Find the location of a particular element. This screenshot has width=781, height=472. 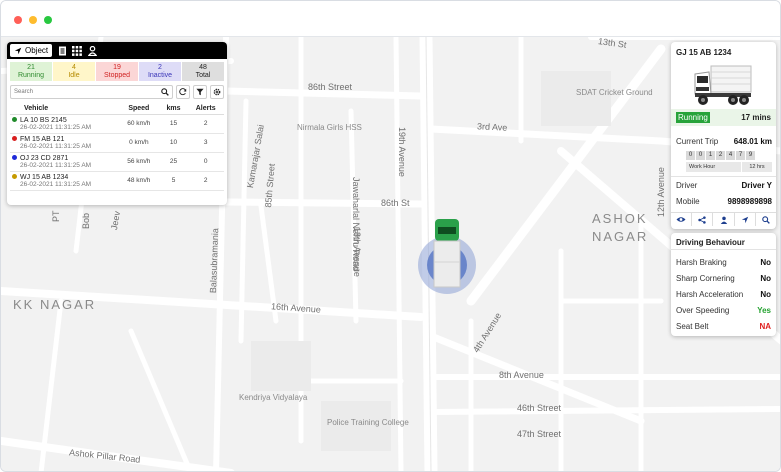

mobile-value: 9898989898 is located at coordinates (750, 201).